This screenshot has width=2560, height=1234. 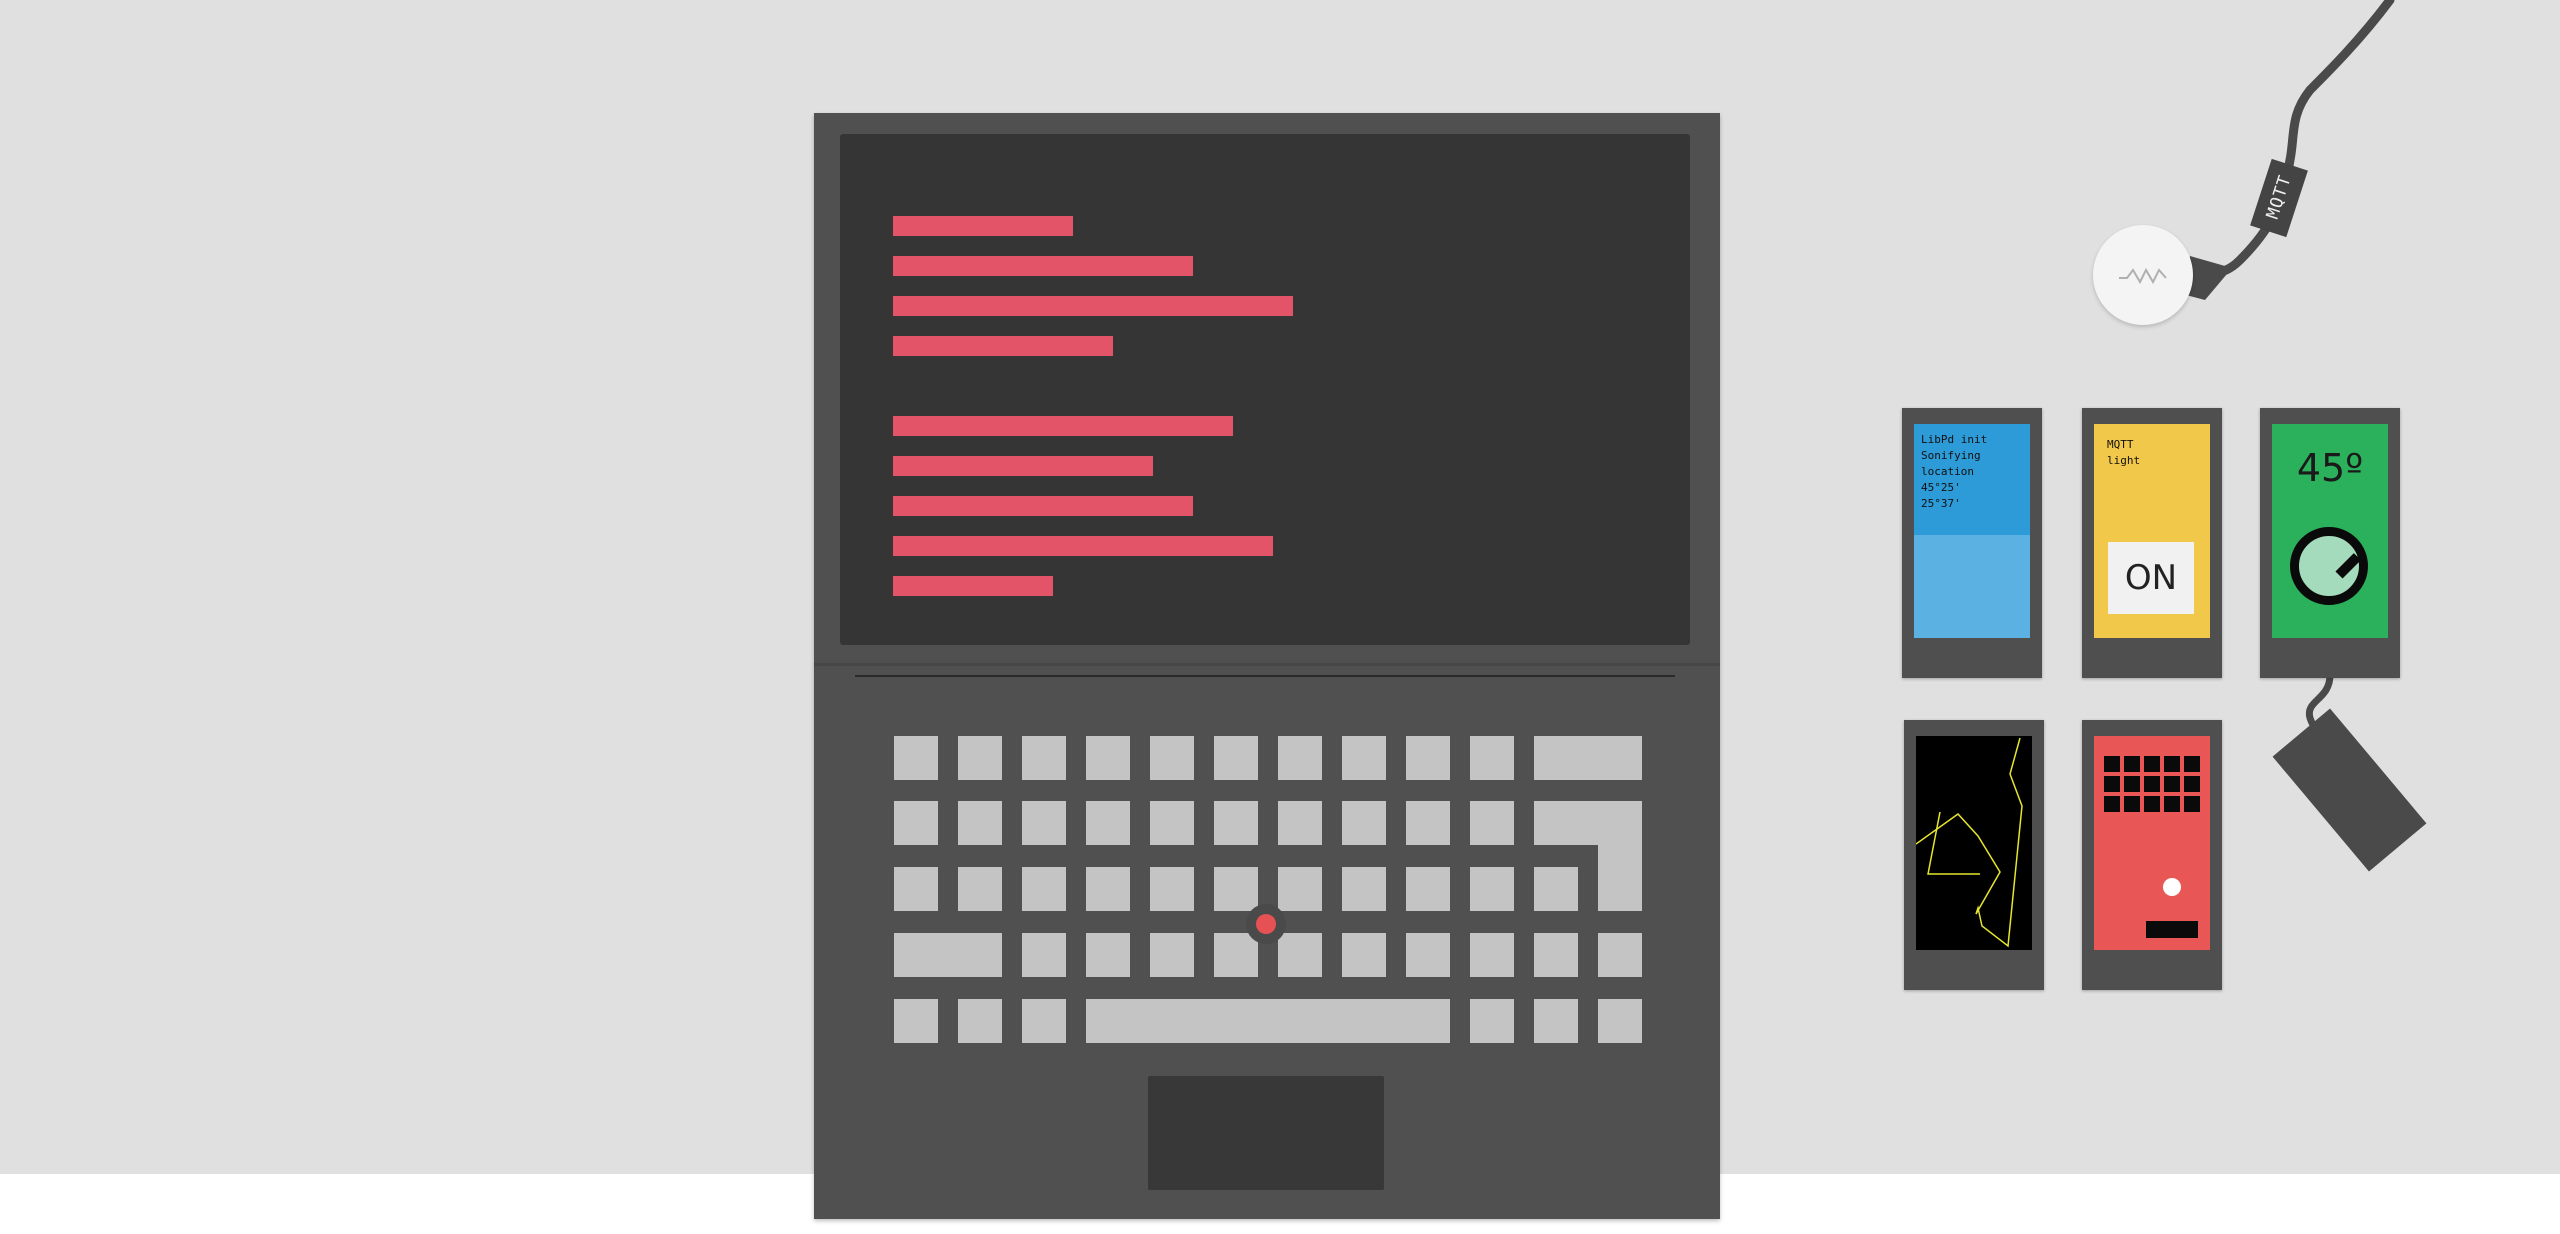 What do you see at coordinates (2151, 578) in the screenshot?
I see `light-on-button: ON` at bounding box center [2151, 578].